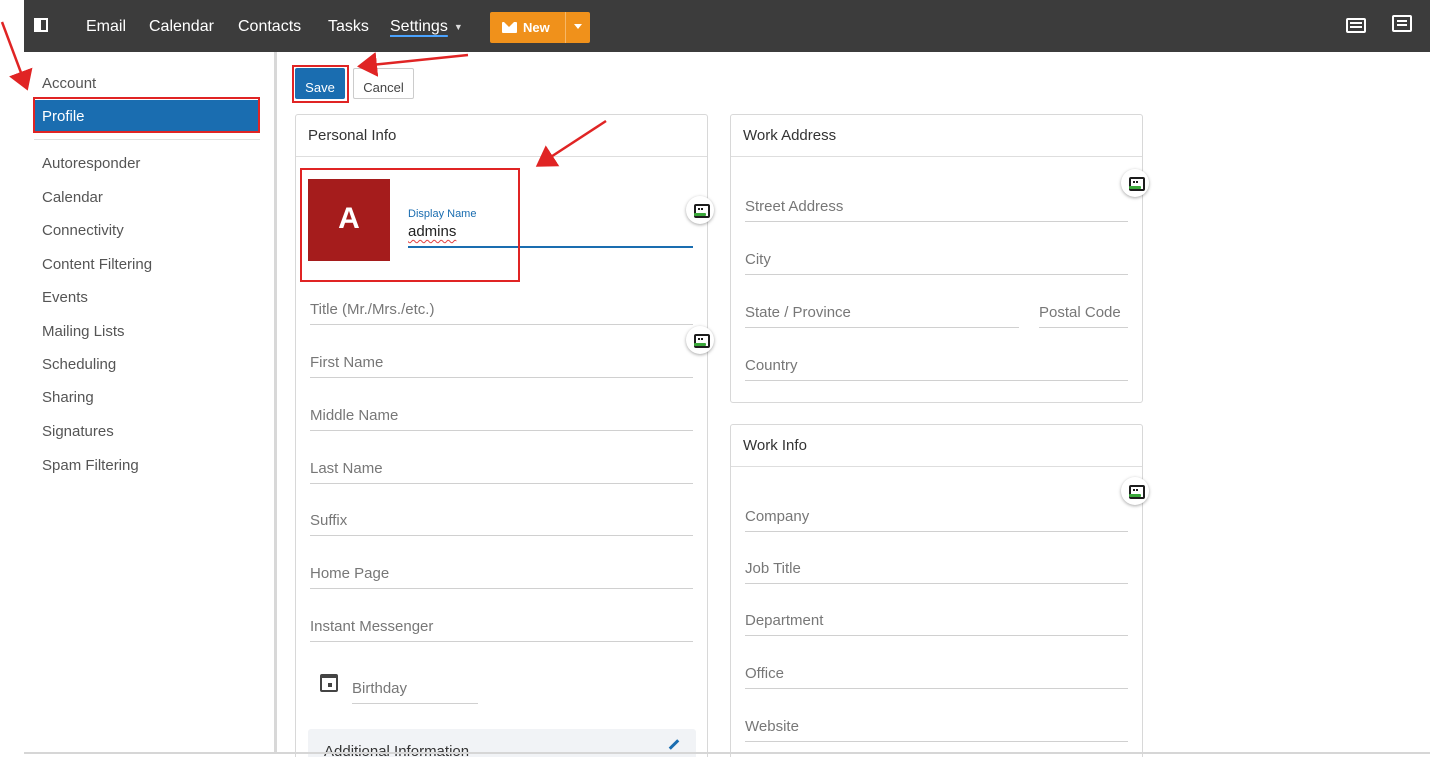  I want to click on country-field: Country, so click(936, 369).